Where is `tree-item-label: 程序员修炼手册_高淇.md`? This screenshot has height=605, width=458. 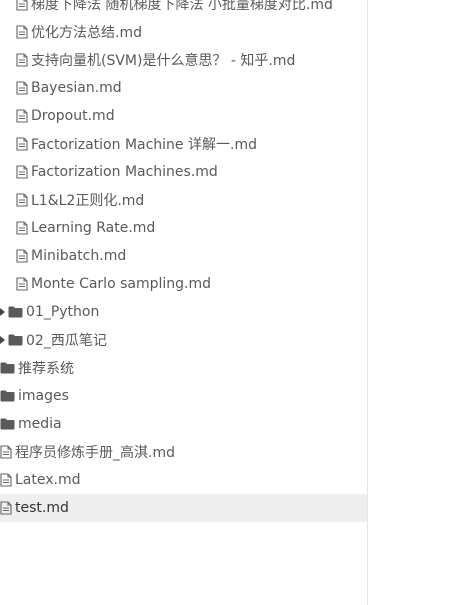 tree-item-label: 程序员修炼手册_高淇.md is located at coordinates (95, 453).